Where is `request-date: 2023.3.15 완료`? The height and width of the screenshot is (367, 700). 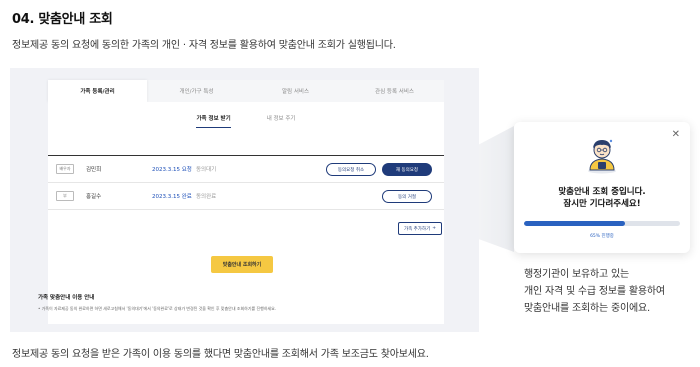 request-date: 2023.3.15 완료 is located at coordinates (172, 197).